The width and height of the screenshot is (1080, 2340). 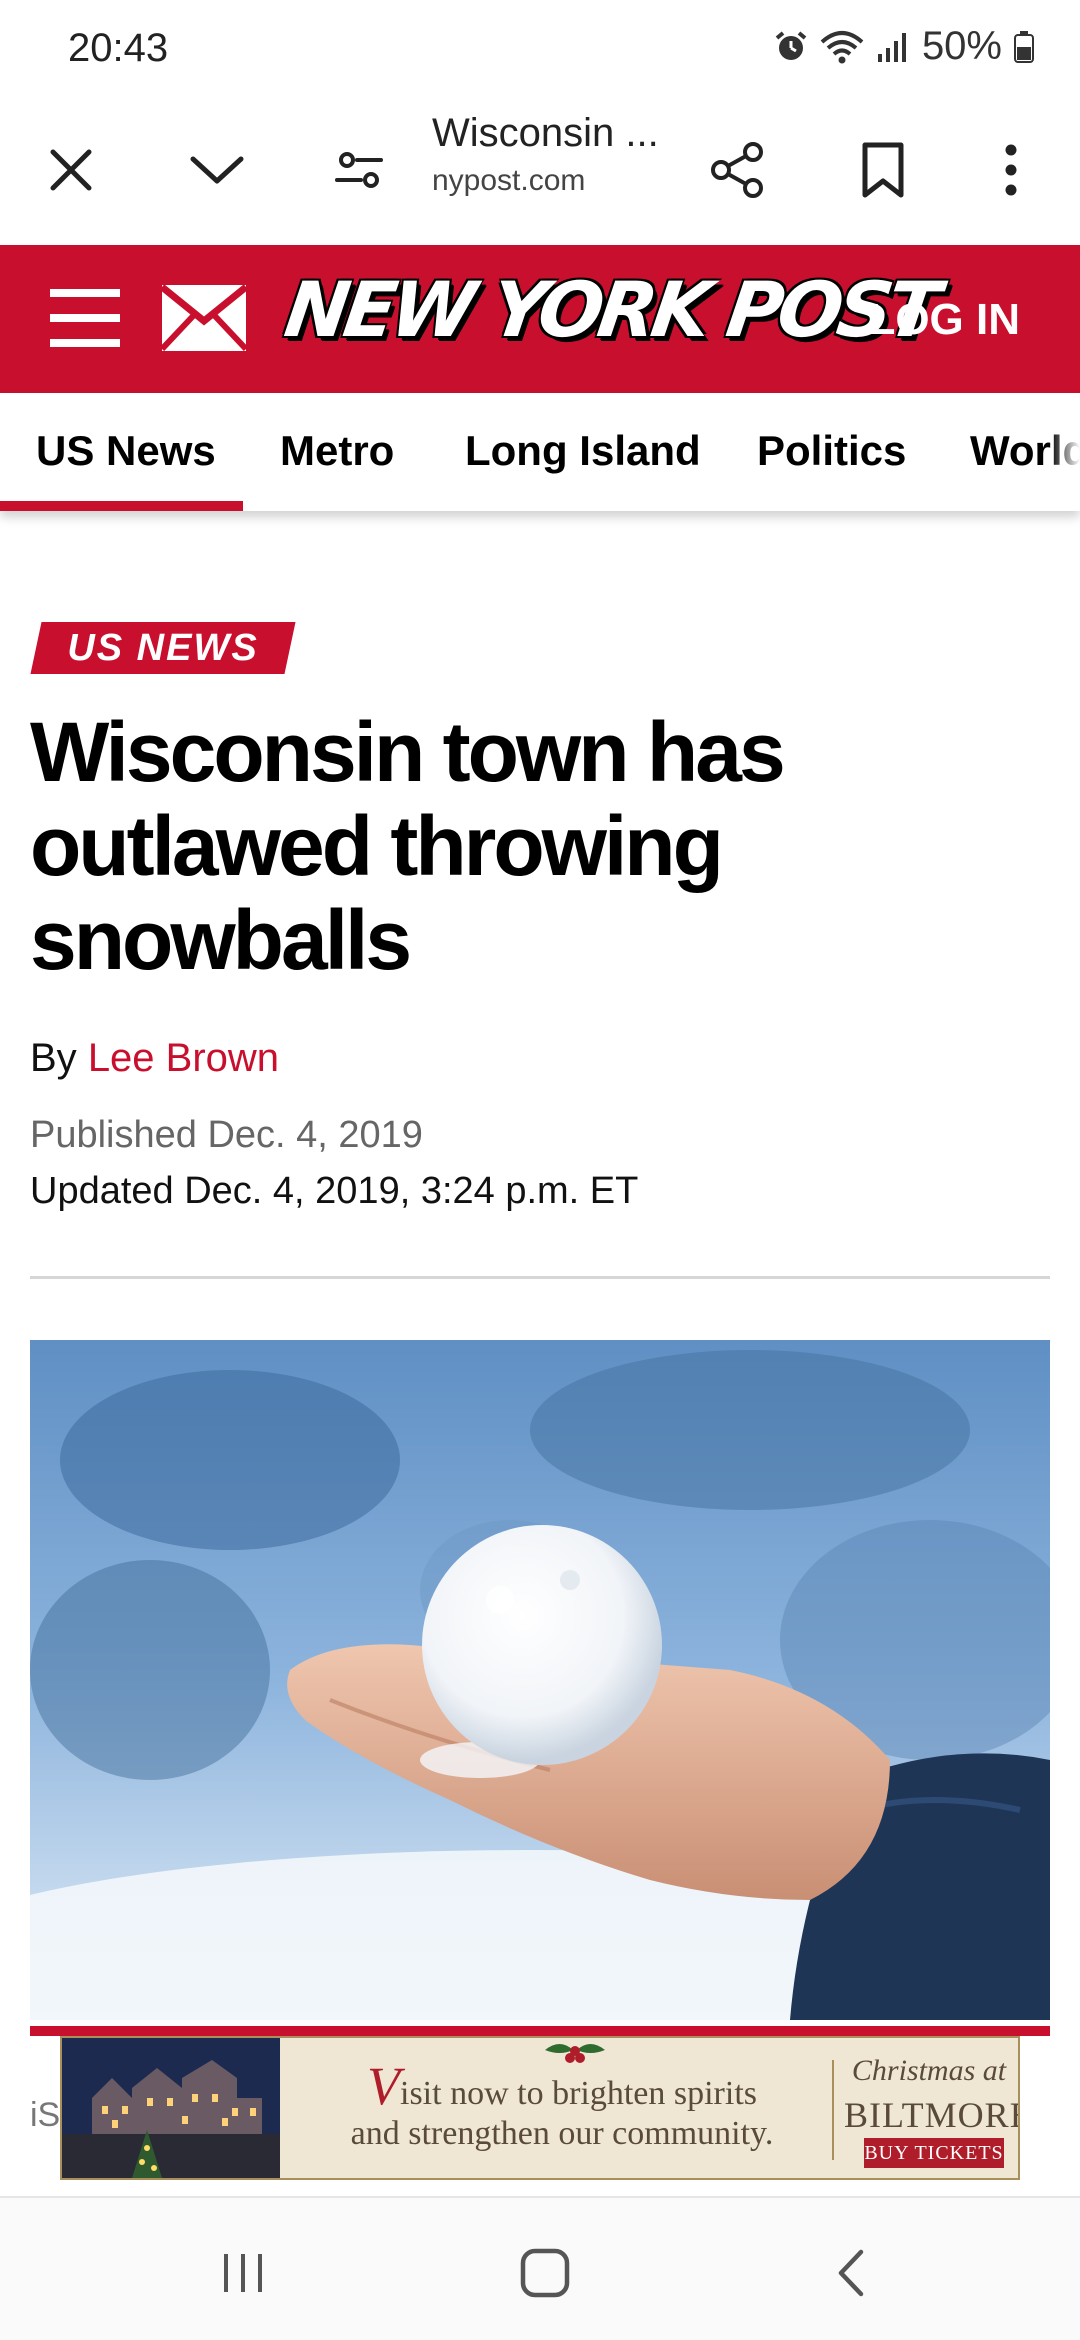 What do you see at coordinates (183, 1058) in the screenshot?
I see `author-link: Lee Brown` at bounding box center [183, 1058].